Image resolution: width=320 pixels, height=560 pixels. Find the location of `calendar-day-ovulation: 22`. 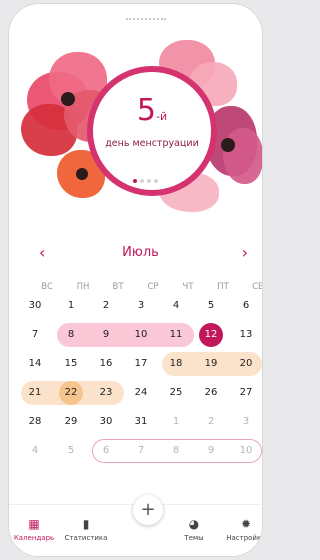

calendar-day-ovulation: 22 is located at coordinates (71, 393).